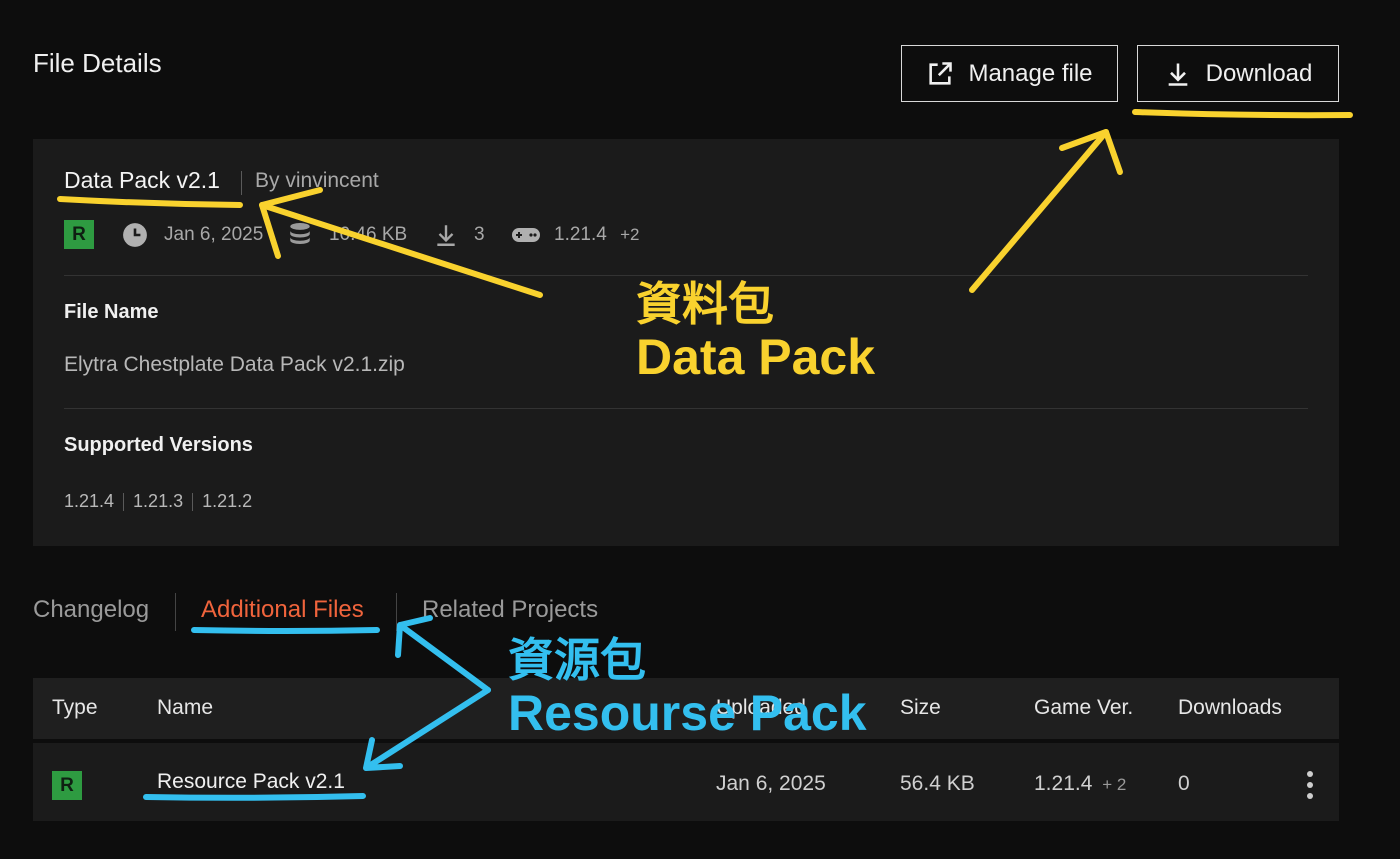  I want to click on download-button: Download, so click(1238, 73).